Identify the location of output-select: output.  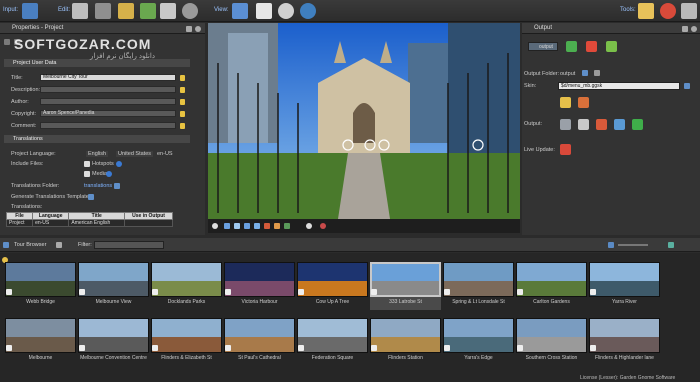
(543, 46).